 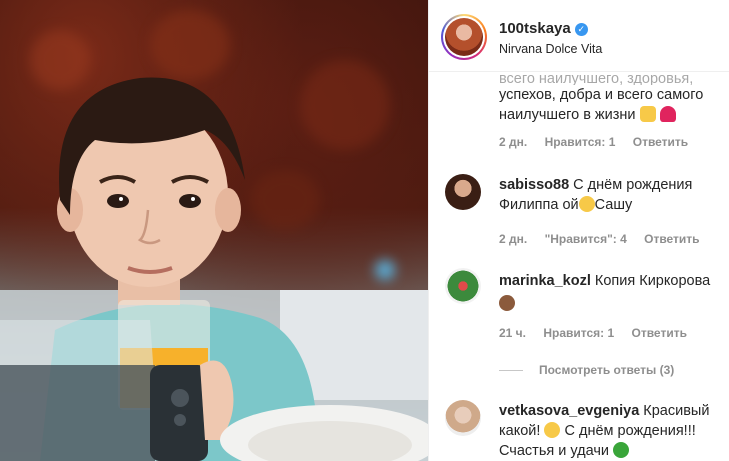 What do you see at coordinates (550, 49) in the screenshot?
I see `account-subtitle: Nirvana Dolce Vita` at bounding box center [550, 49].